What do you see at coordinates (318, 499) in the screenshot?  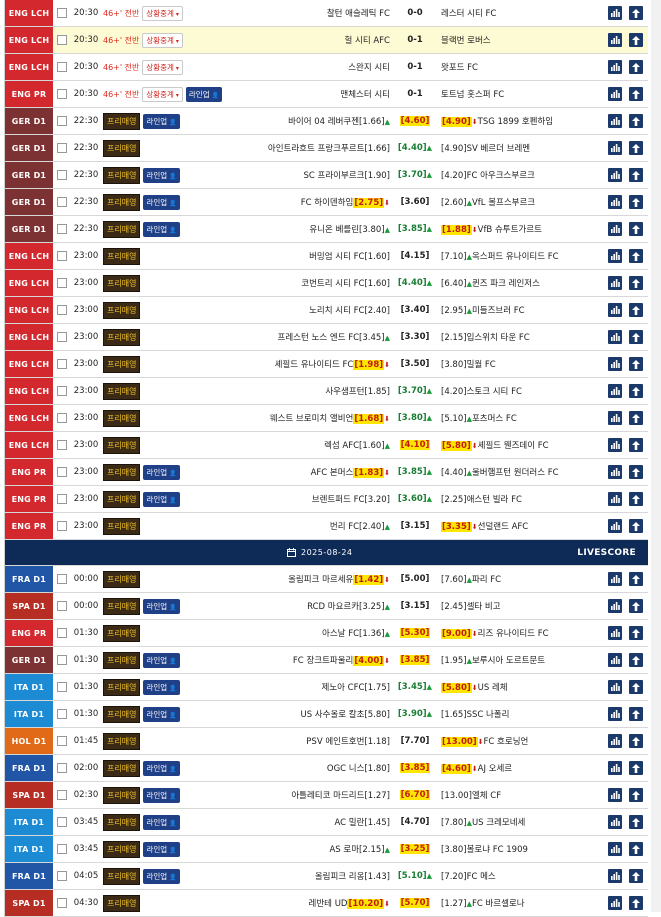 I see `home-team-cell: 브렌트퍼드 FC[3.20]` at bounding box center [318, 499].